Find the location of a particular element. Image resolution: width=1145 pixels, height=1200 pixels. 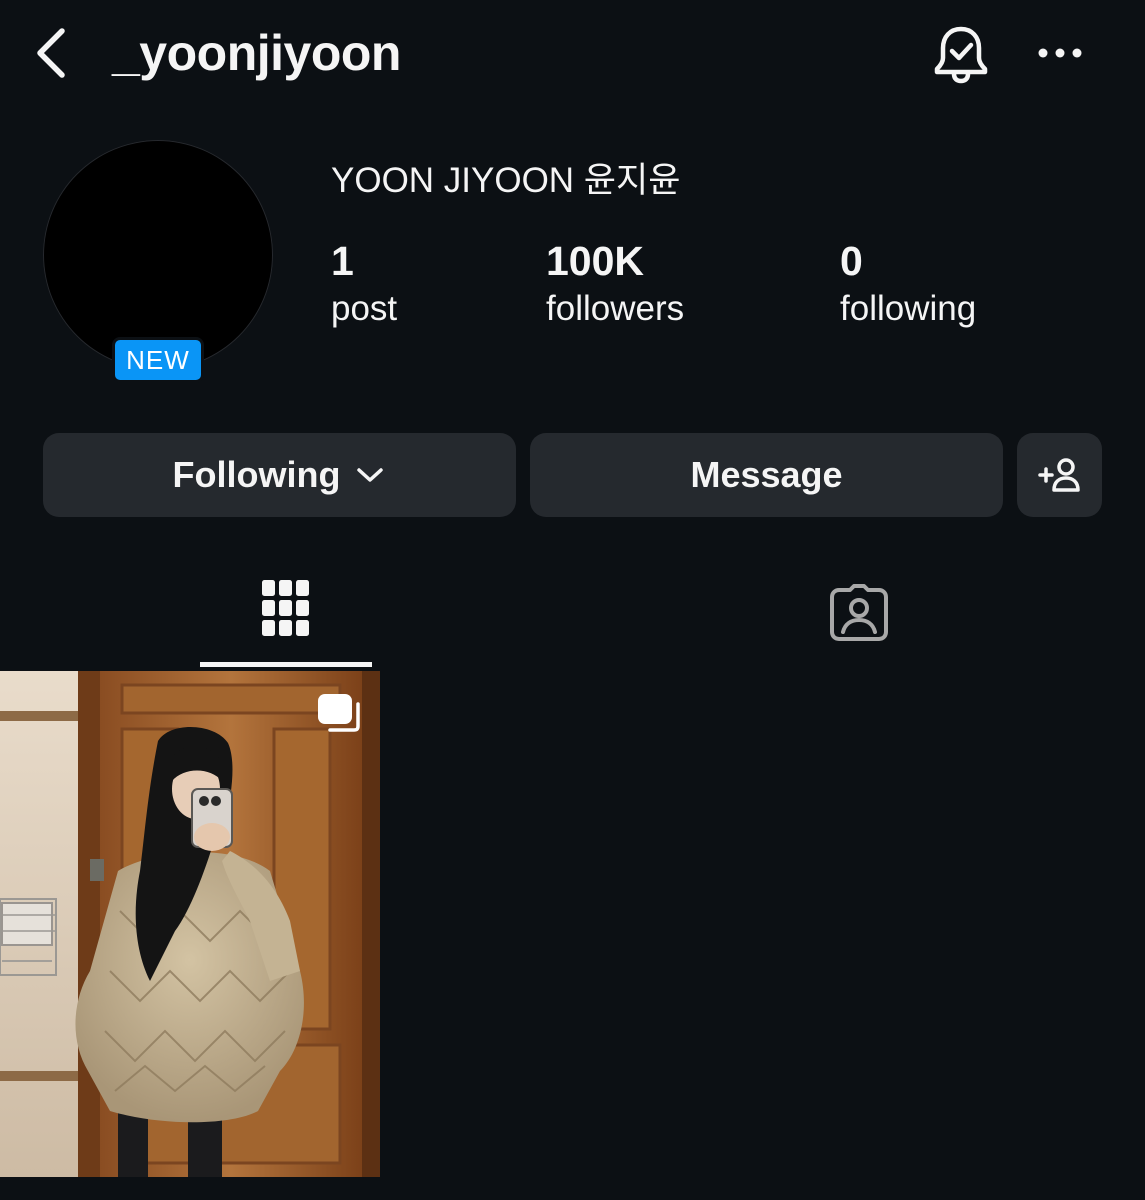

post-thumbnail is located at coordinates (190, 924).